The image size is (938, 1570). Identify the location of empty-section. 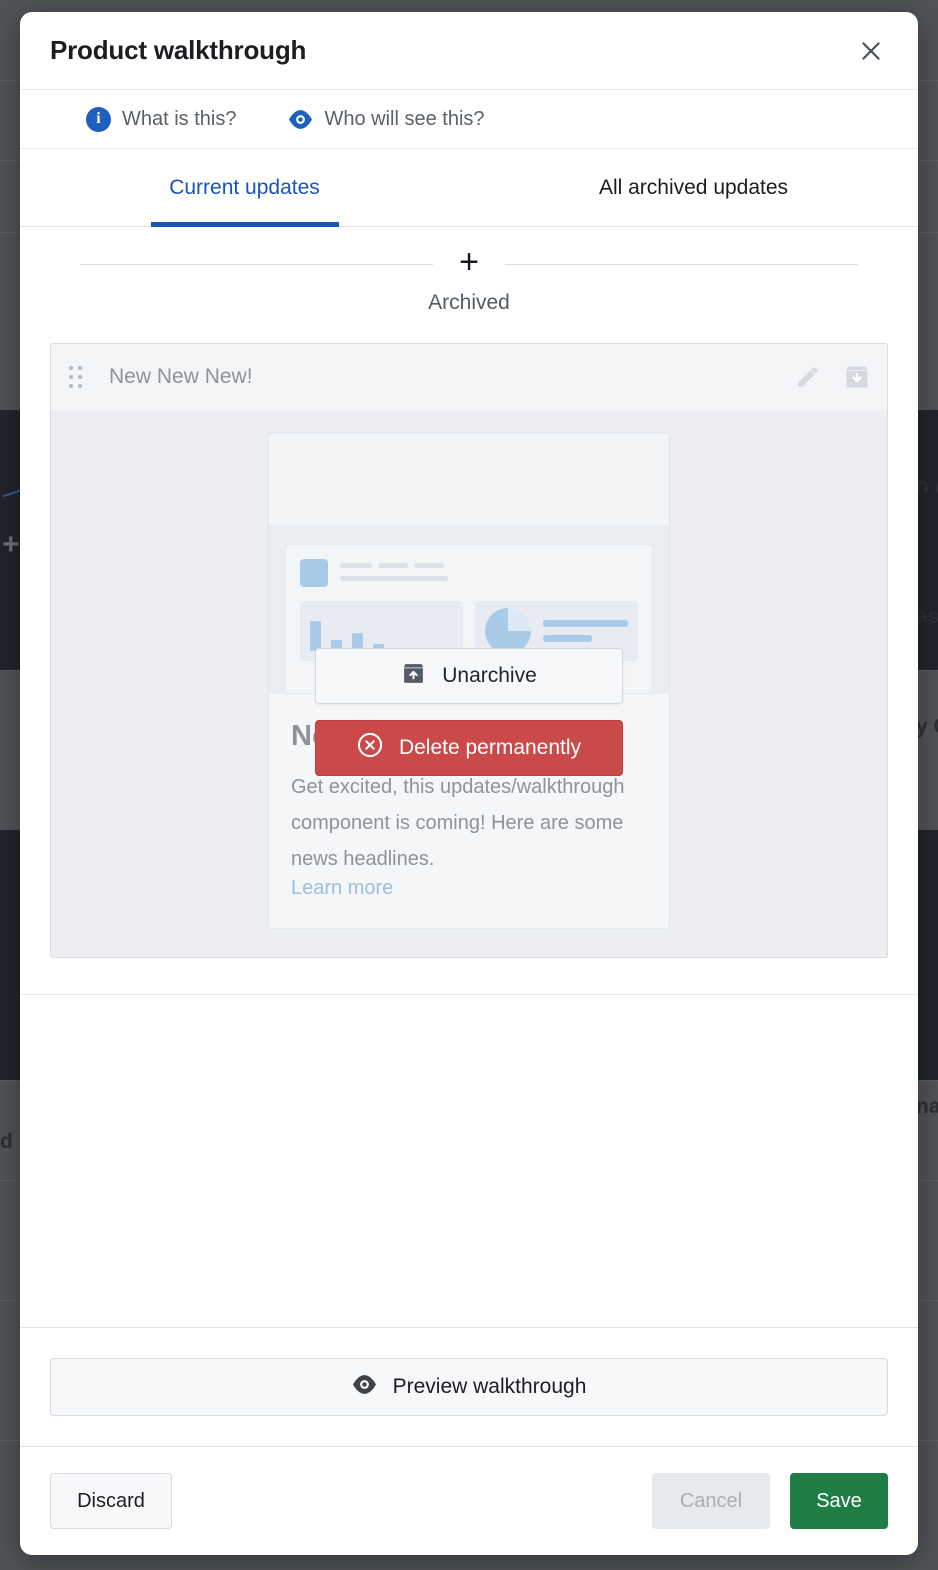
(469, 1038).